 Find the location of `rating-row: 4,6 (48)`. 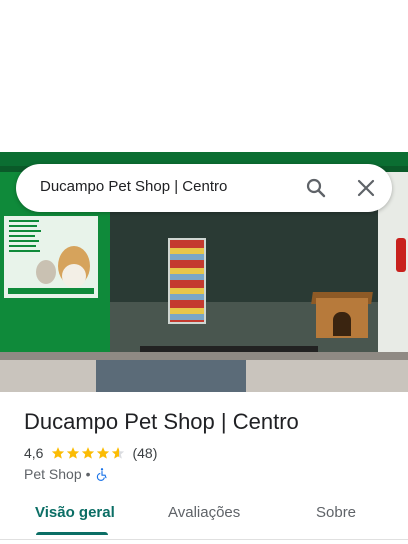

rating-row: 4,6 (48) is located at coordinates (90, 453).